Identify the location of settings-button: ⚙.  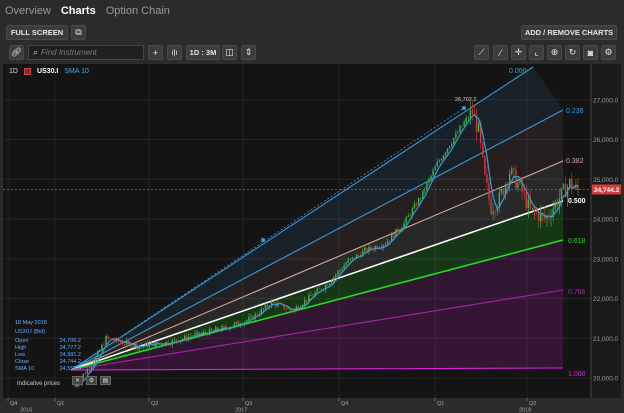
(608, 52).